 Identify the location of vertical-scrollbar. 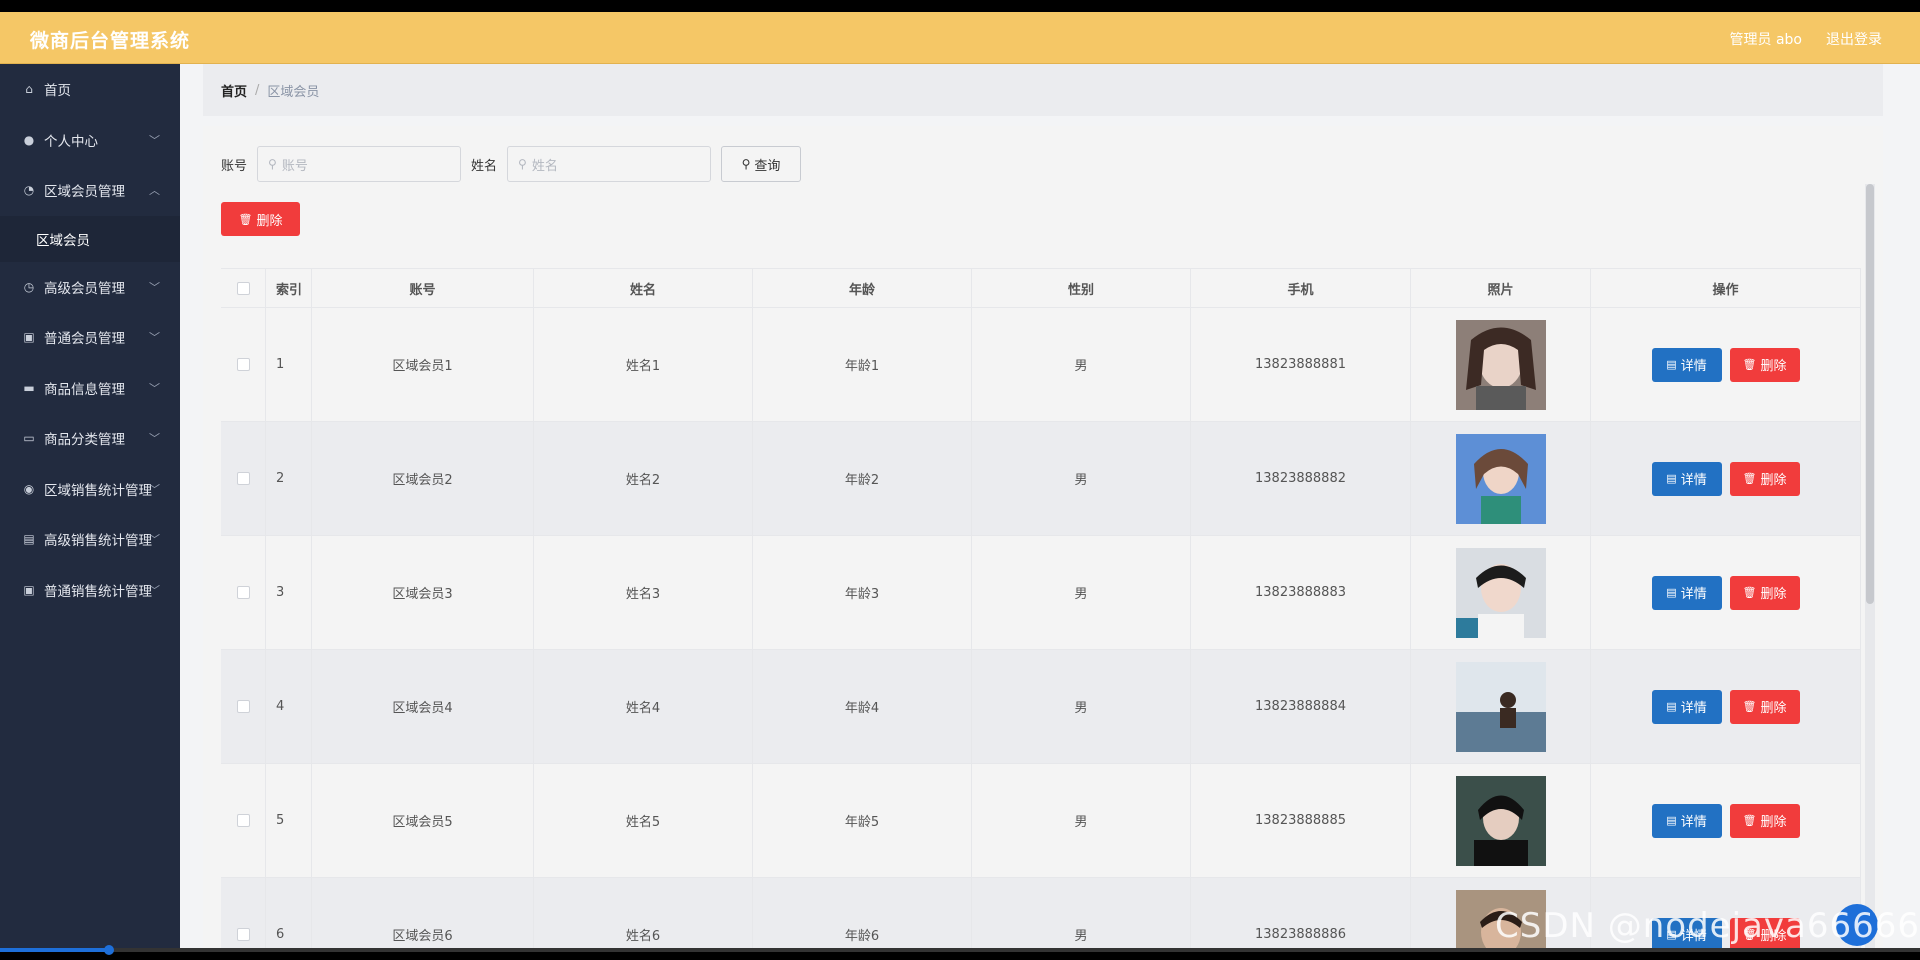
(1870, 566).